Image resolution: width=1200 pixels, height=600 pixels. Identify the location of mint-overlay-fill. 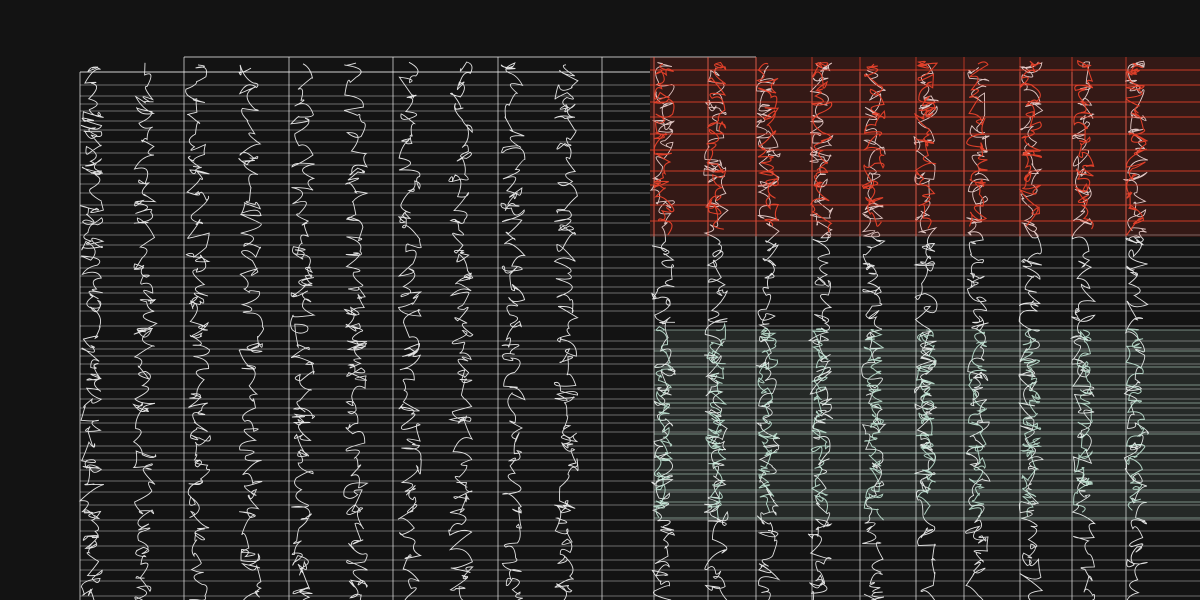
(927, 425).